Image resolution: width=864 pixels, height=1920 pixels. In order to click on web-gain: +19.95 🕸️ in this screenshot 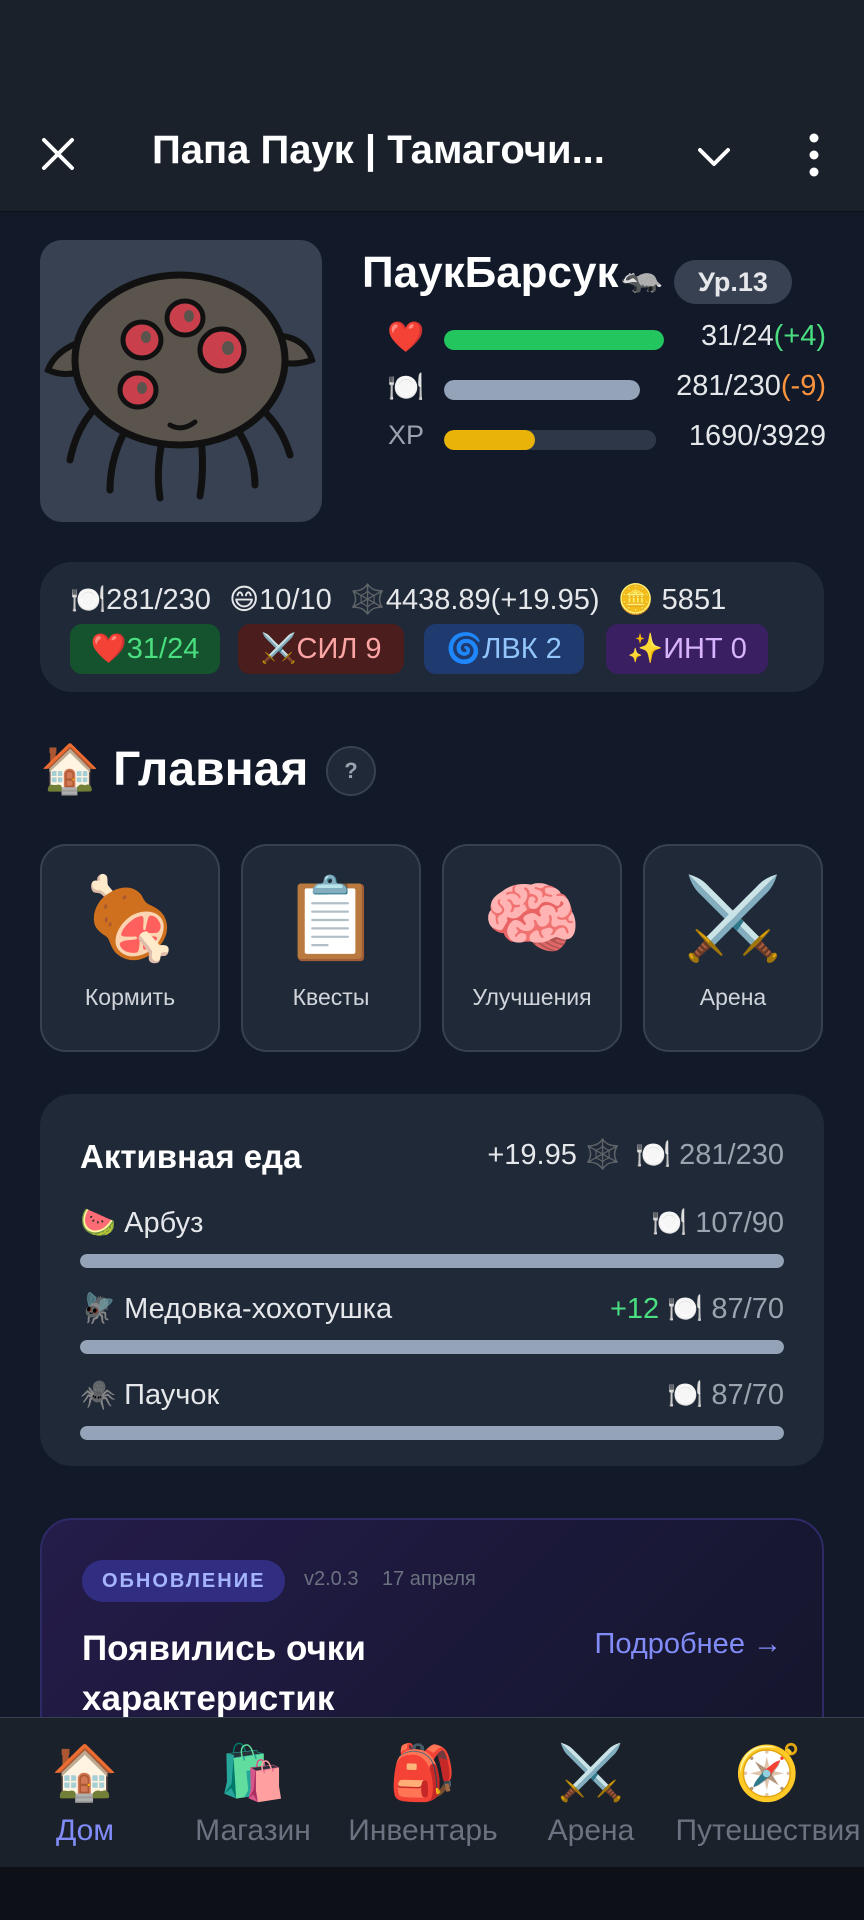, I will do `click(554, 1155)`.